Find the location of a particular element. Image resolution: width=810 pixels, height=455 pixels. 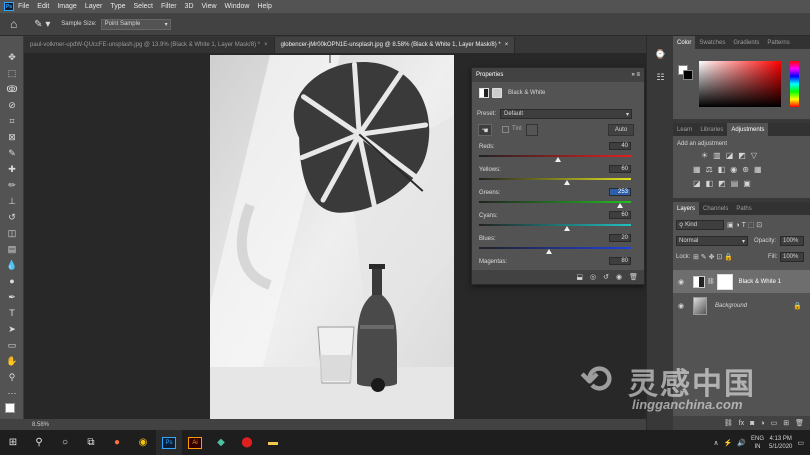

link-layers-icon: ⛓ is located at coordinates (728, 423).